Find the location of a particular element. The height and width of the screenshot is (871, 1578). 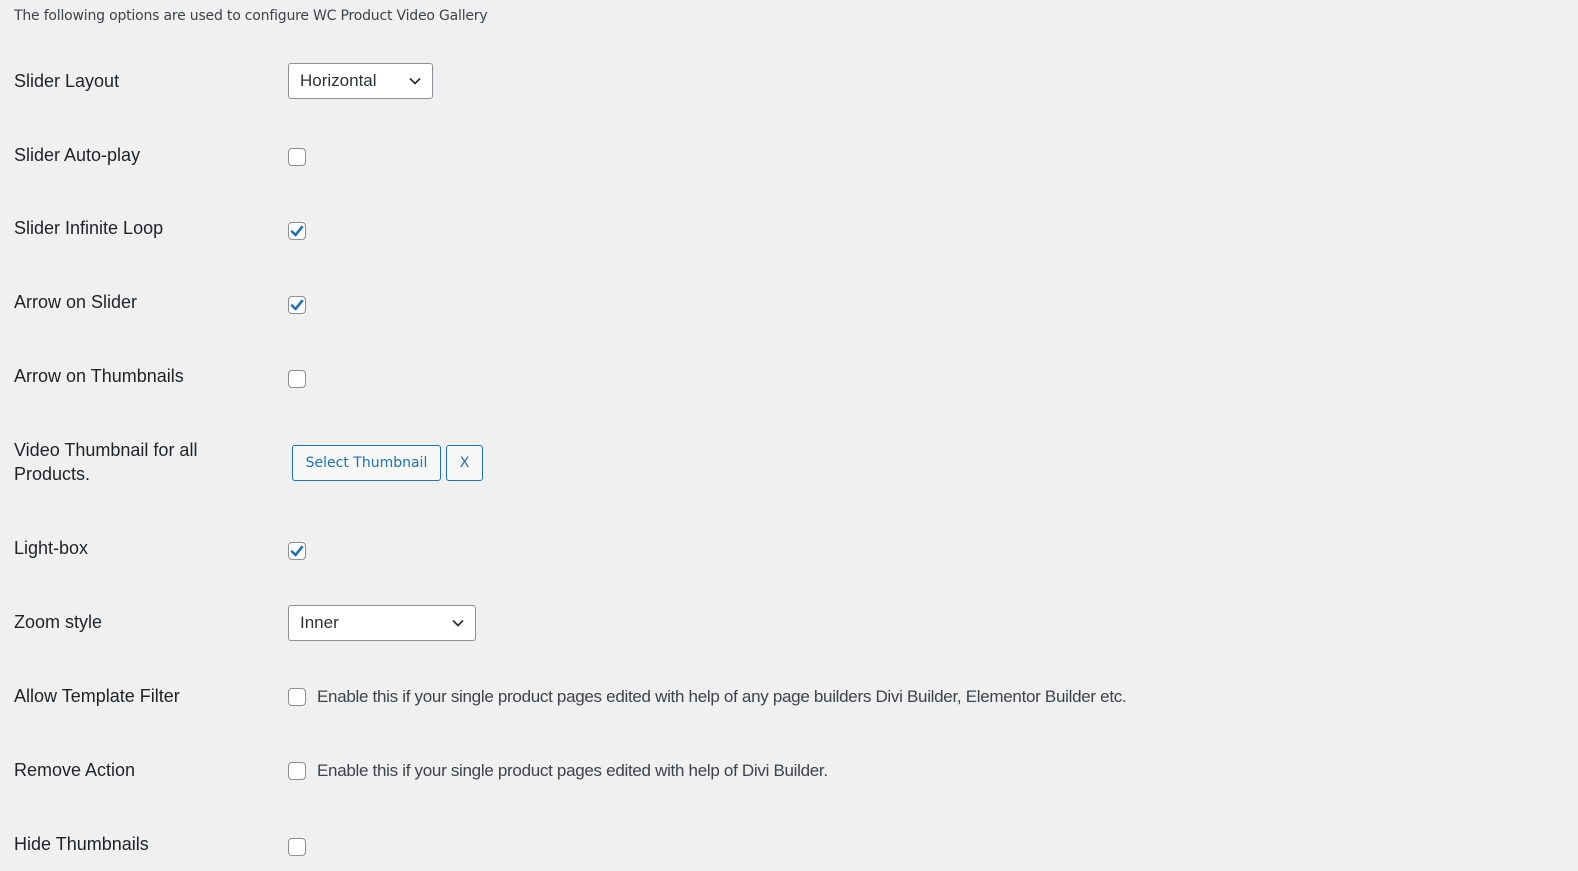

lightbox-checkbox is located at coordinates (297, 551).